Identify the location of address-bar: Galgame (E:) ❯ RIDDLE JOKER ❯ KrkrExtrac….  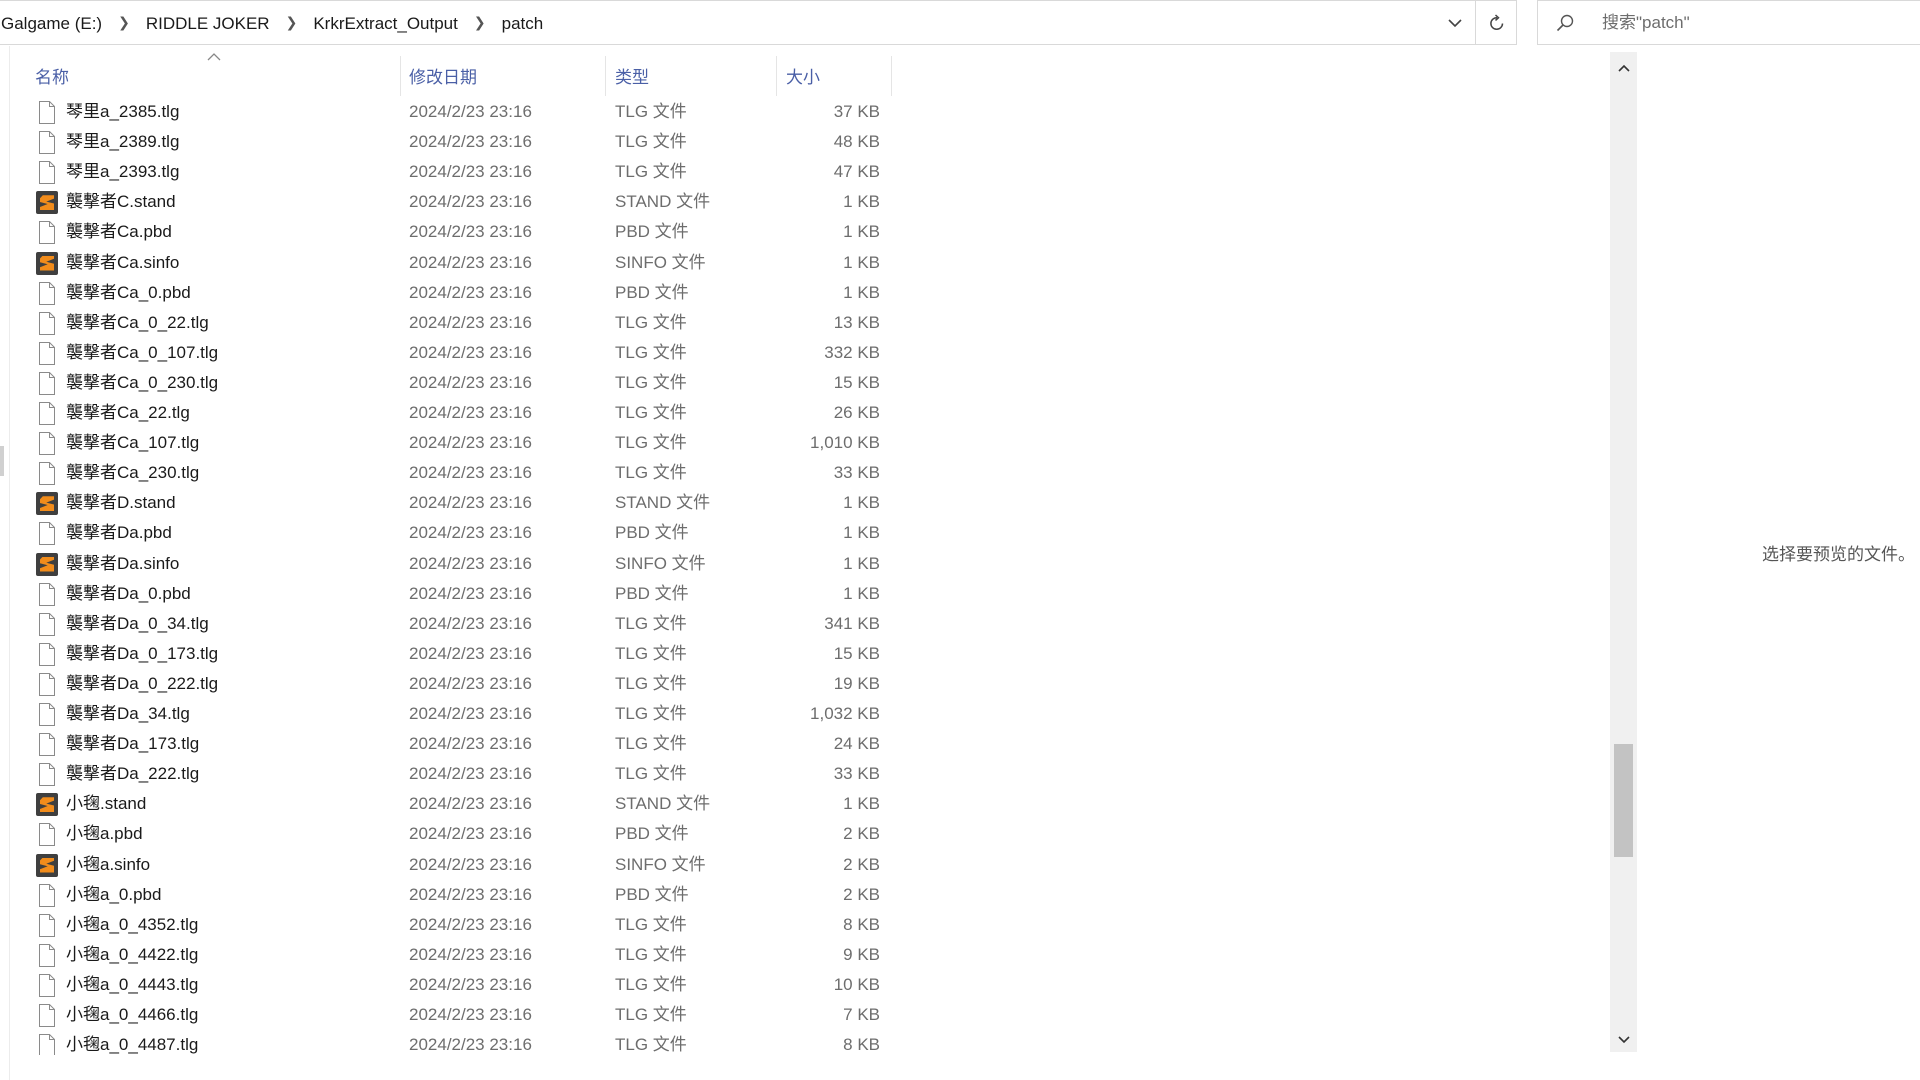
(758, 22).